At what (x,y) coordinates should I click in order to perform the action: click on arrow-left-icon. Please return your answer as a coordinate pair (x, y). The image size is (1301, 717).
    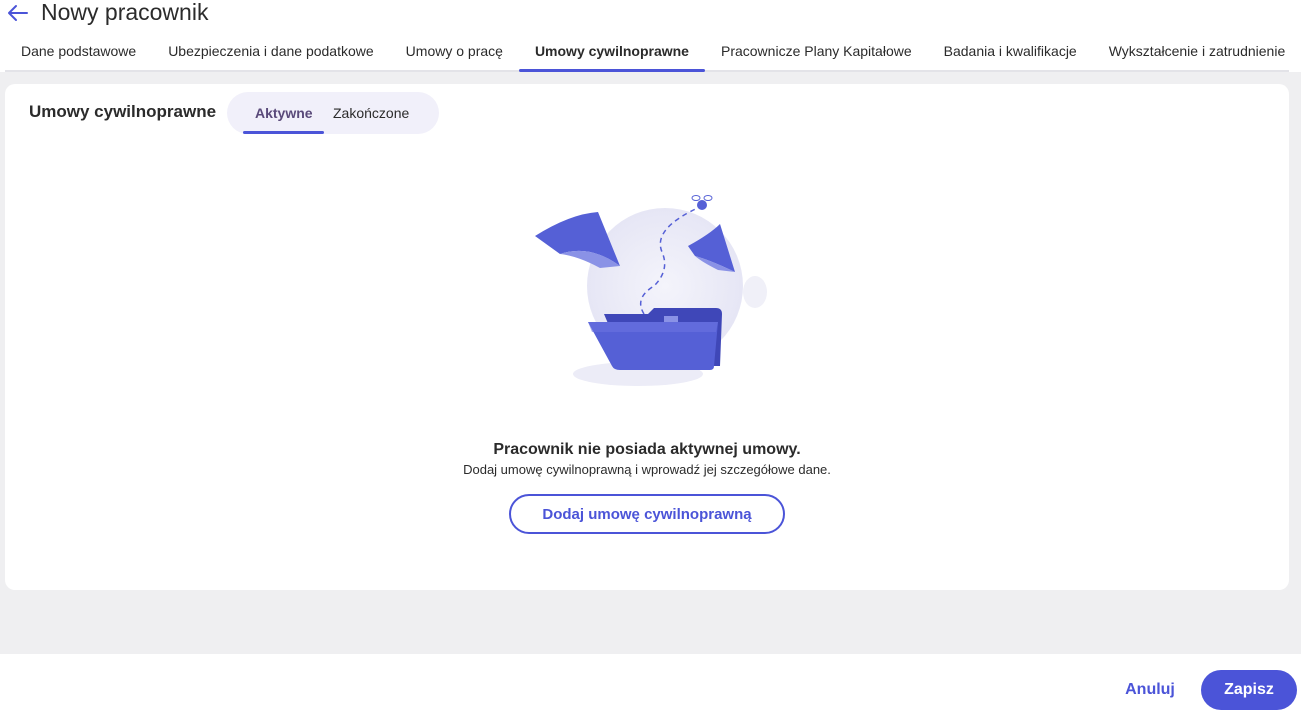
    Looking at the image, I should click on (18, 13).